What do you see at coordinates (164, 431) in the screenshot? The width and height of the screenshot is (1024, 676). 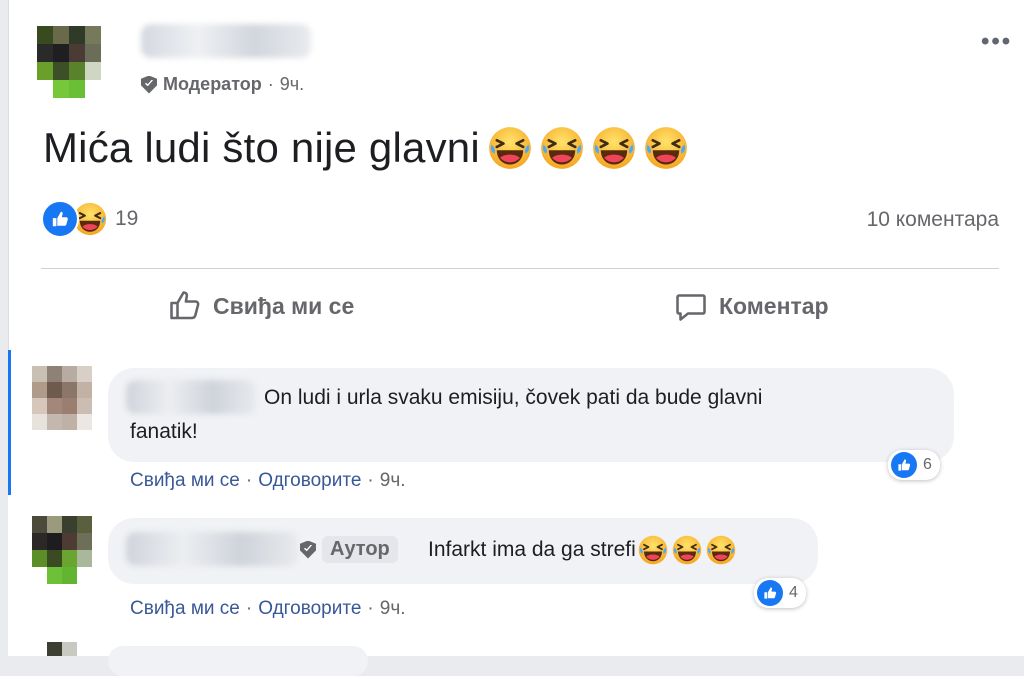 I see `comment-text-line2: fanatik!` at bounding box center [164, 431].